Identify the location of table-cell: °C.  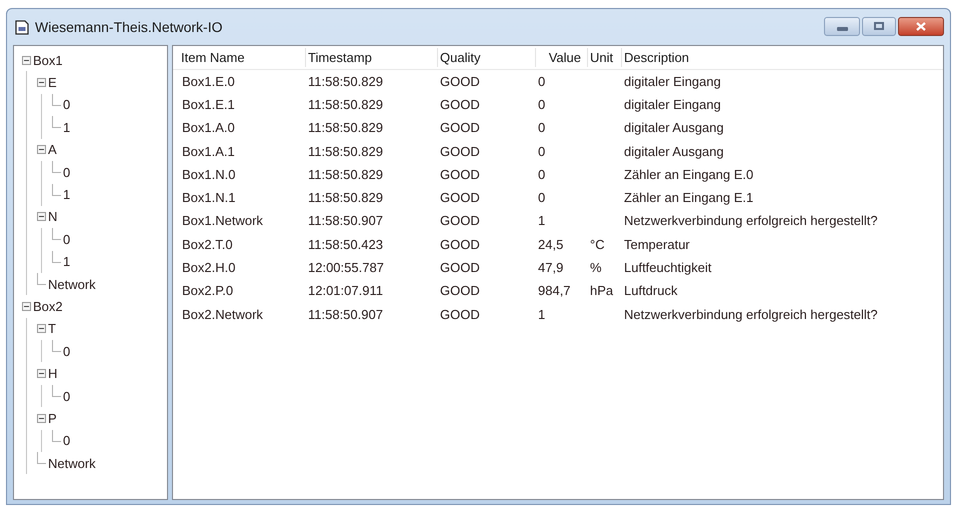
(597, 244).